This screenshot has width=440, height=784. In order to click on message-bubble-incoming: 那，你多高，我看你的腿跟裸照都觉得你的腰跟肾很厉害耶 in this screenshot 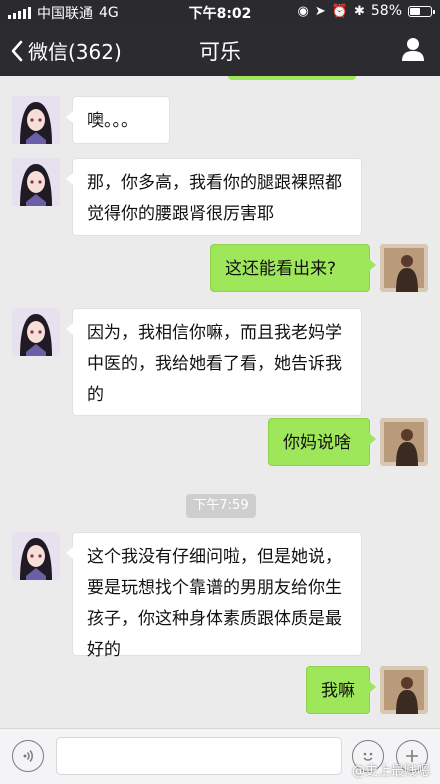, I will do `click(214, 197)`.